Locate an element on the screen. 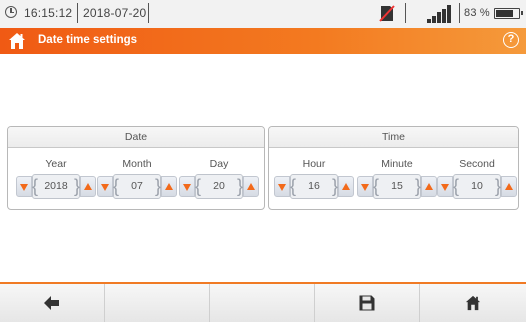 This screenshot has width=526, height=322. day-increment-button is located at coordinates (251, 186).